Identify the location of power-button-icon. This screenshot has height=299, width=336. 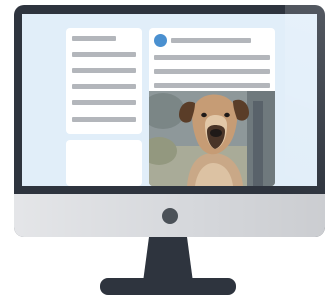
(170, 216).